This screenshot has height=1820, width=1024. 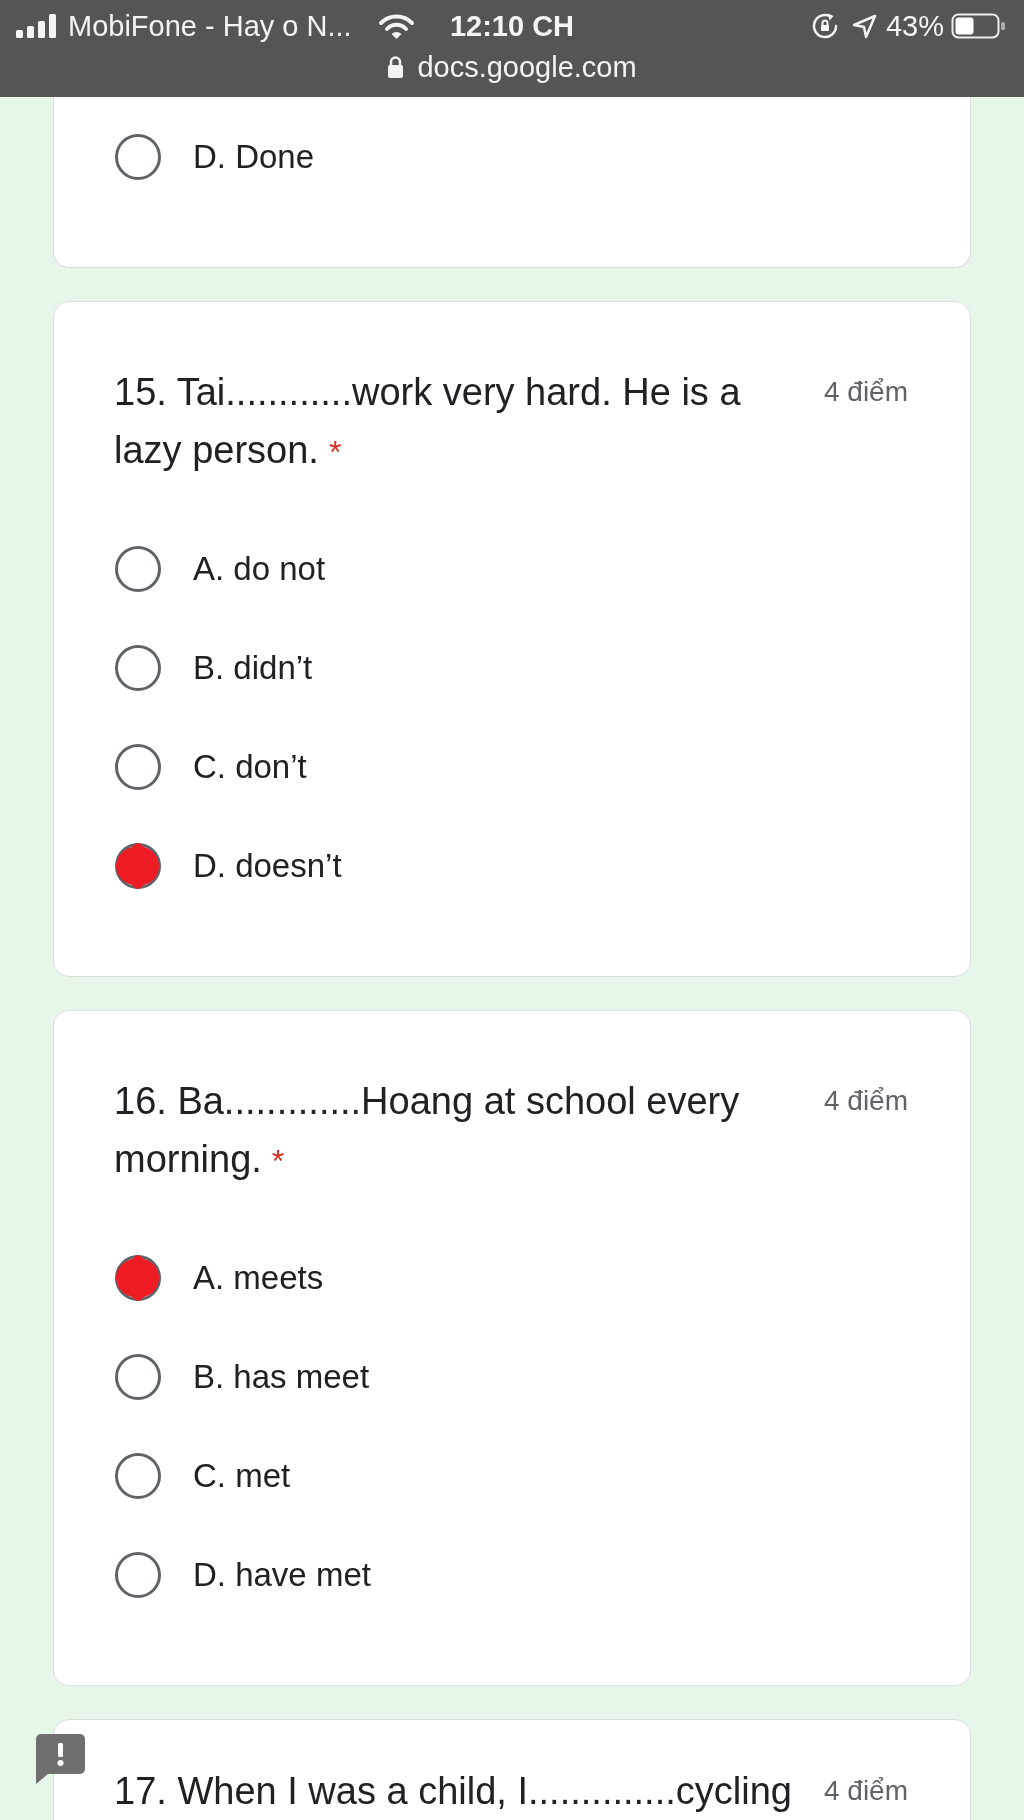 I want to click on option-label: D. have met, so click(x=282, y=1575).